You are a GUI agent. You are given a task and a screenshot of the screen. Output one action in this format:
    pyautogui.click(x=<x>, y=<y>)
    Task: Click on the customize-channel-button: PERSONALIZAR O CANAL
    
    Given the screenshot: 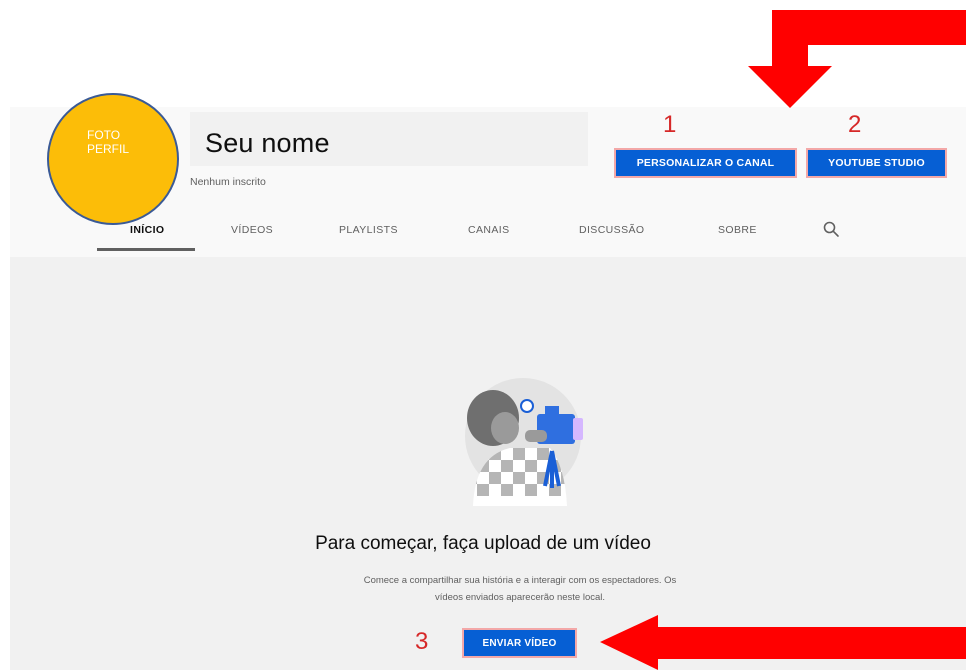 What is the action you would take?
    pyautogui.click(x=705, y=163)
    